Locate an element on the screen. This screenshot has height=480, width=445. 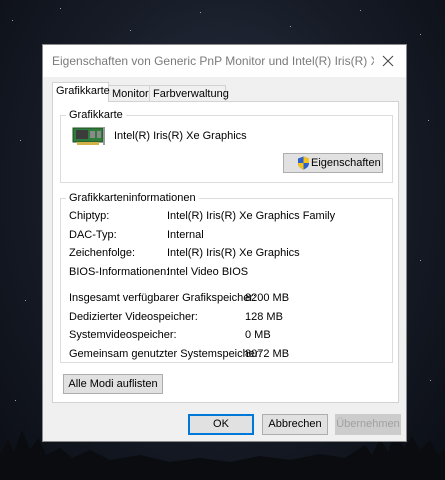
dac-typ-label: DAC-Typ: is located at coordinates (93, 235).